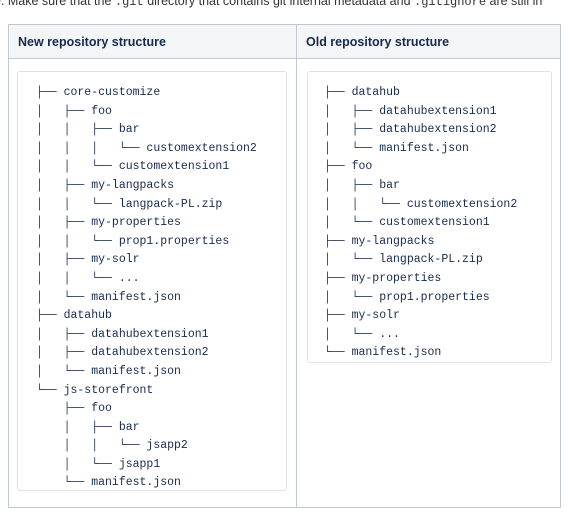  I want to click on tree-line: │ │ ├── bar, so click(88, 130).